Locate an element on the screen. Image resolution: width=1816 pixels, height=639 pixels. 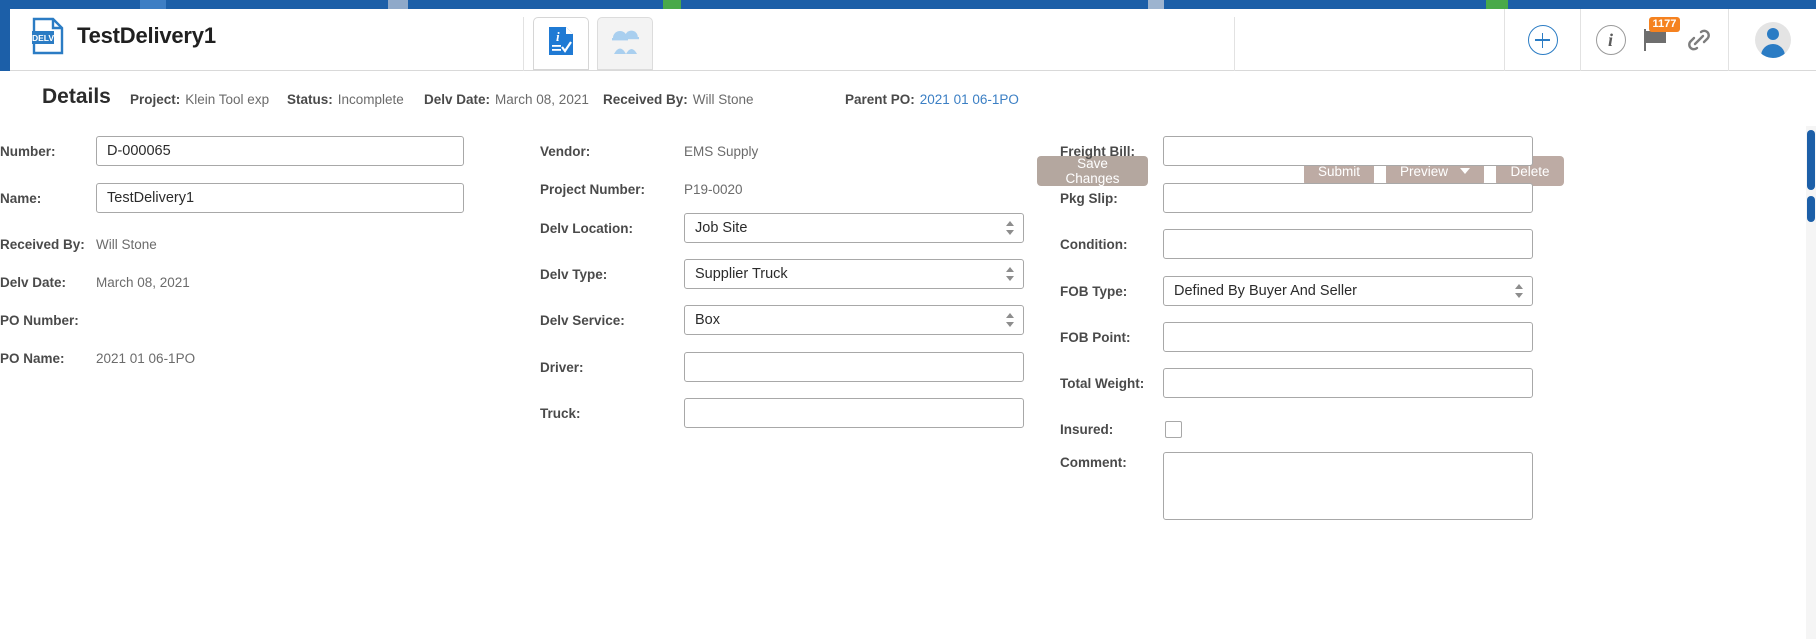
delivery-document-icon: DELV is located at coordinates (48, 36).